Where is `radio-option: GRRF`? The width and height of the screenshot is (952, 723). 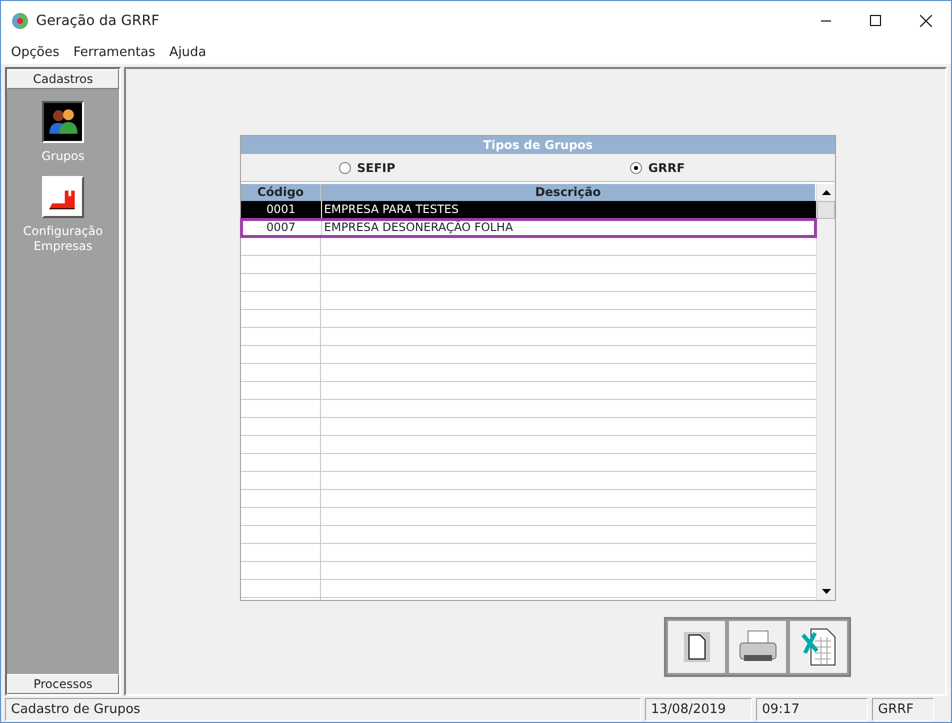 radio-option: GRRF is located at coordinates (657, 167).